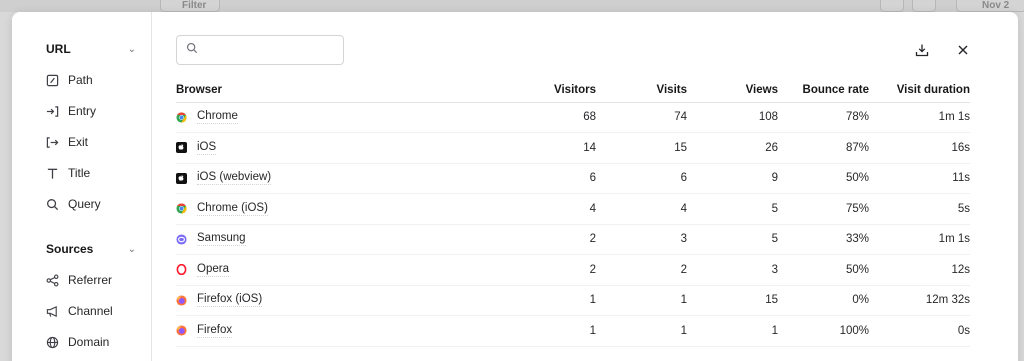 This screenshot has width=1024, height=361. I want to click on sidebar-item-path: Path, so click(96, 80).